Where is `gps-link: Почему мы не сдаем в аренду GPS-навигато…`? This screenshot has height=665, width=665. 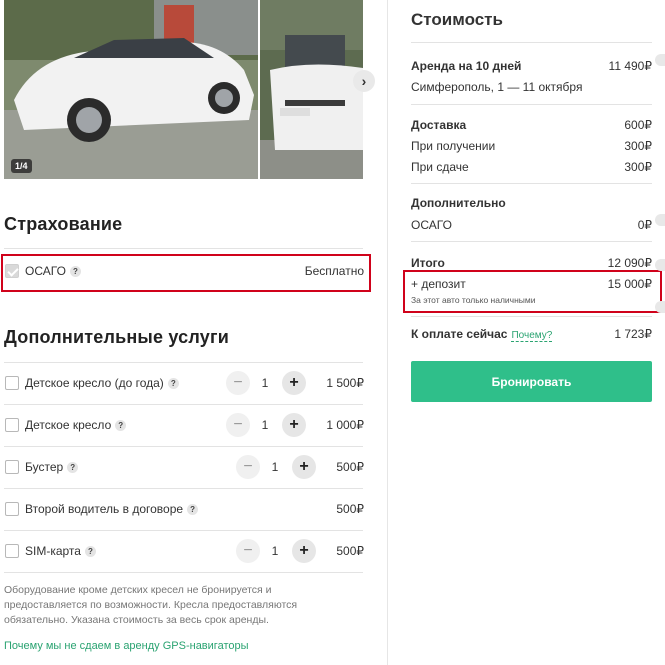 gps-link: Почему мы не сдаем в аренду GPS-навигато… is located at coordinates (126, 646).